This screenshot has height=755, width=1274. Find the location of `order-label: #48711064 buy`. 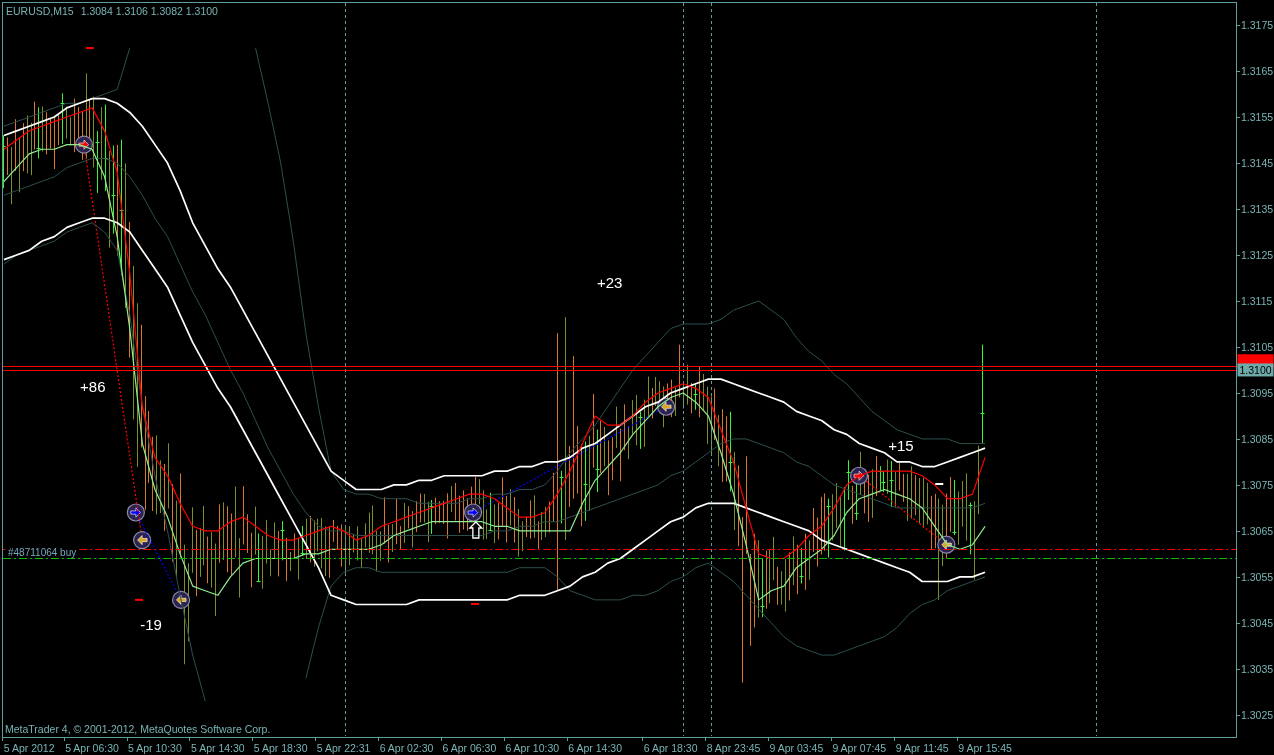

order-label: #48711064 buy is located at coordinates (42, 552).